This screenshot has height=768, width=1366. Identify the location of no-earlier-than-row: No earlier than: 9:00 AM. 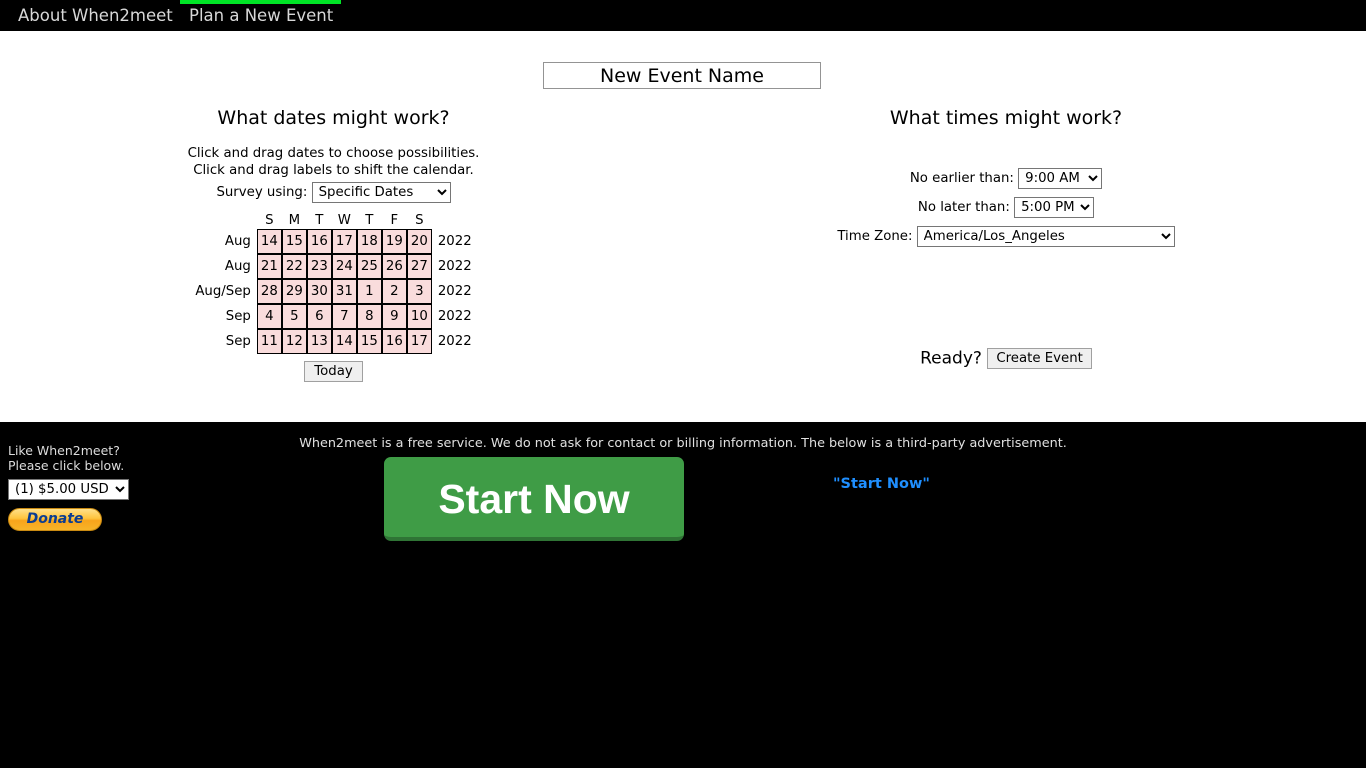
(1006, 178).